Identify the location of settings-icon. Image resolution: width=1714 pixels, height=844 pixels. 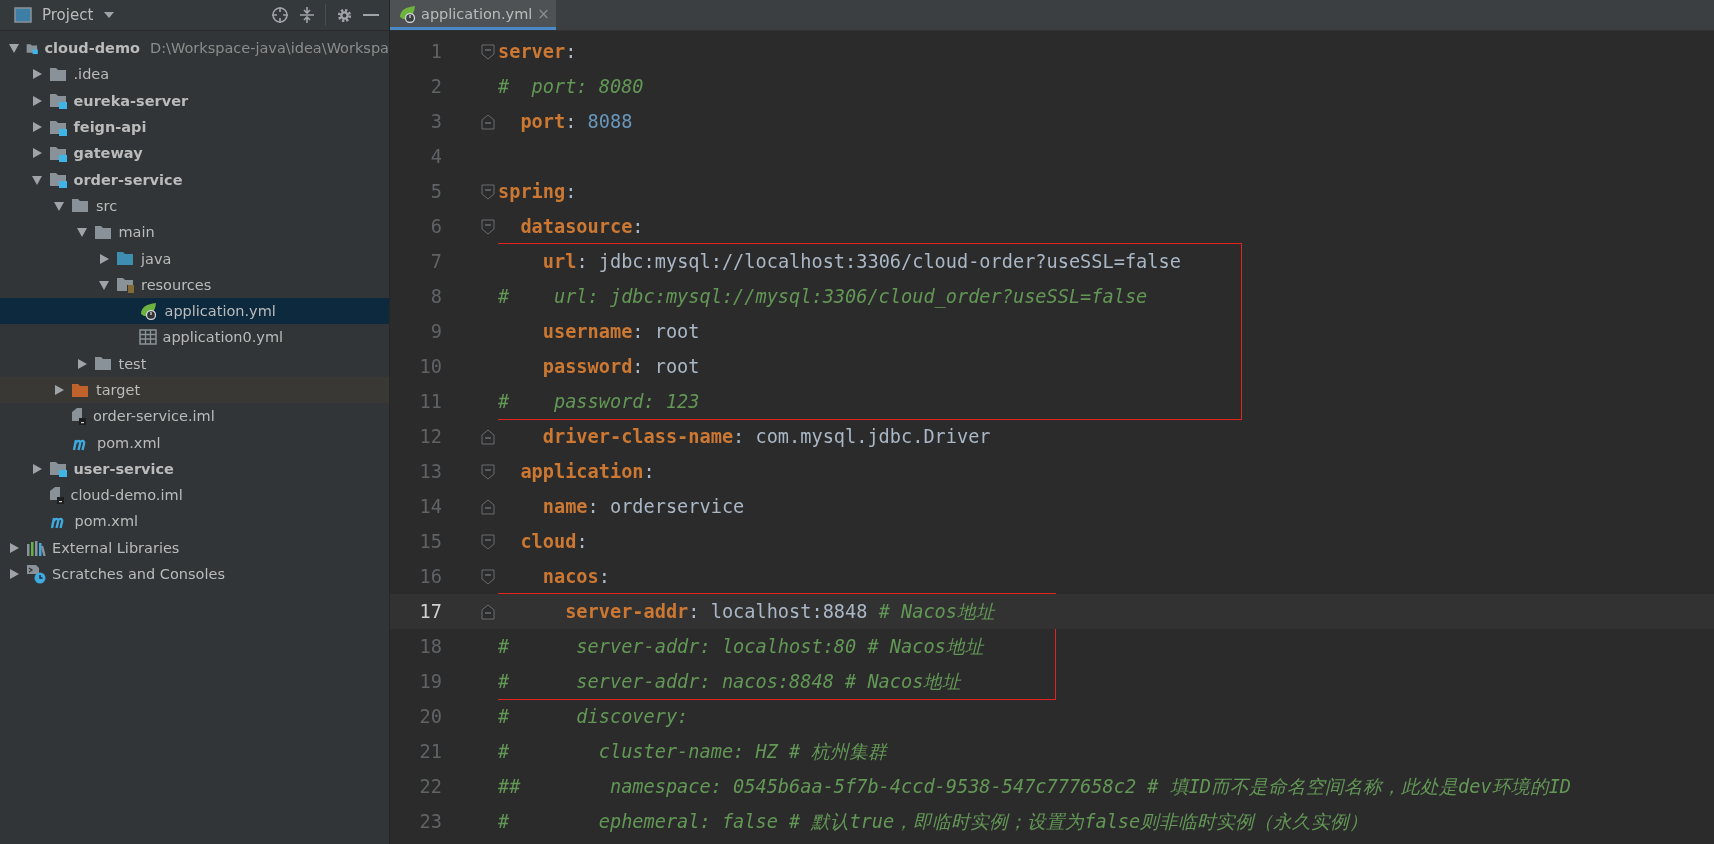
(344, 15).